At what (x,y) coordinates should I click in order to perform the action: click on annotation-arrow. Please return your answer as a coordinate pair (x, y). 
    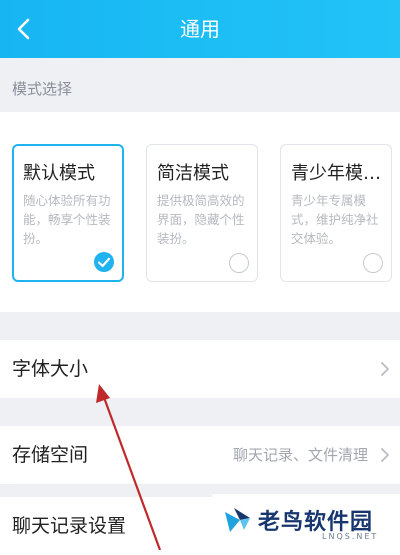
    Looking at the image, I should click on (129, 467).